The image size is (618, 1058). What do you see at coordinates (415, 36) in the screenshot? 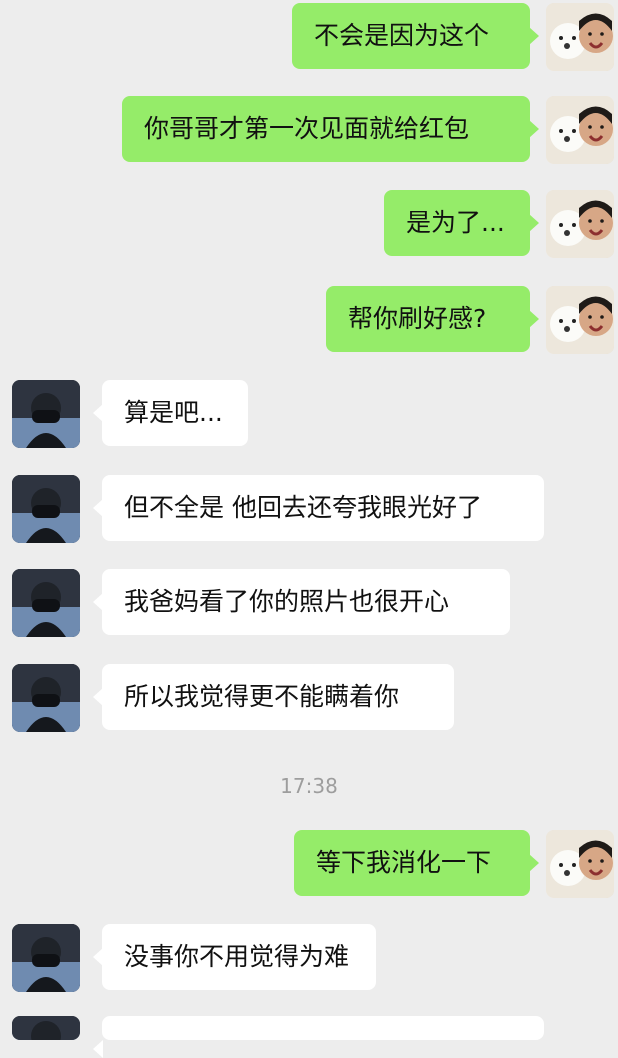
I see `sent-message-bubble: 不会是因为这个` at bounding box center [415, 36].